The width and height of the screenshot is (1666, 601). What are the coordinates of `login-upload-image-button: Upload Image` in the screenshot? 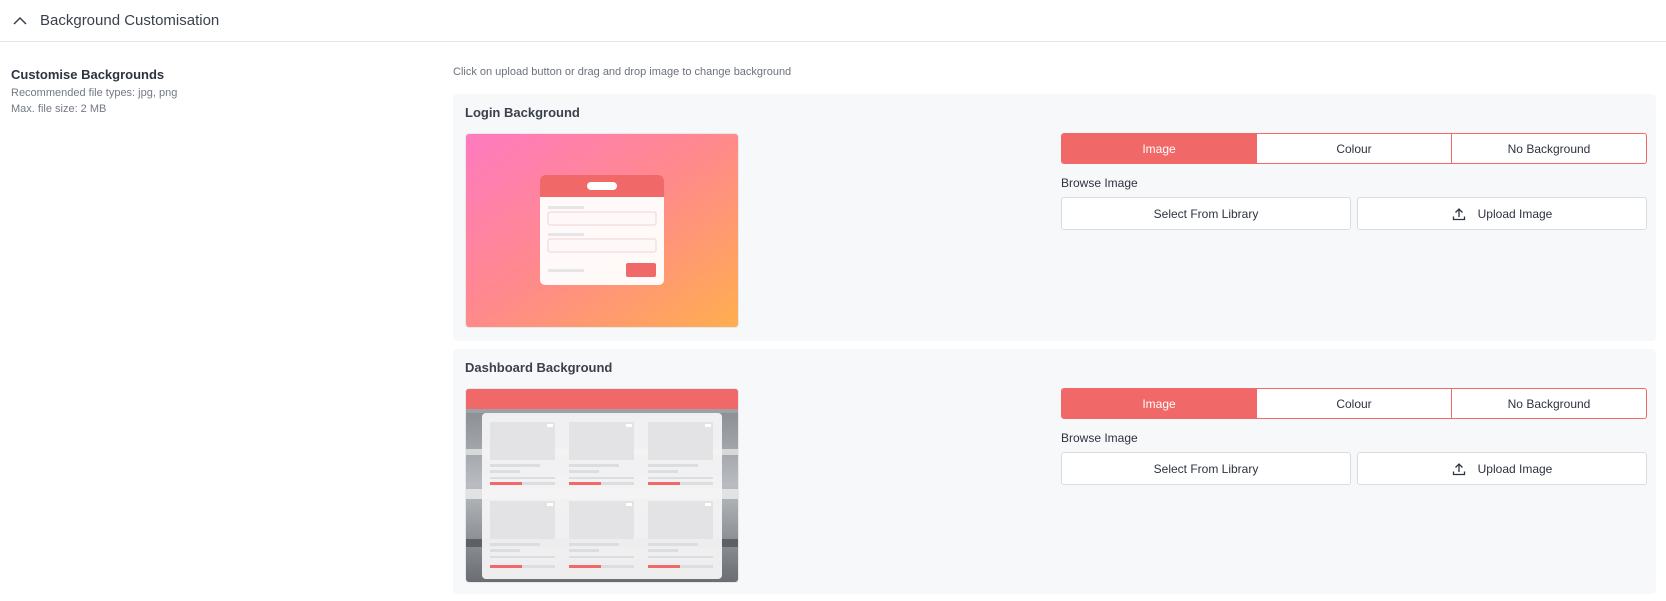 It's located at (1502, 213).